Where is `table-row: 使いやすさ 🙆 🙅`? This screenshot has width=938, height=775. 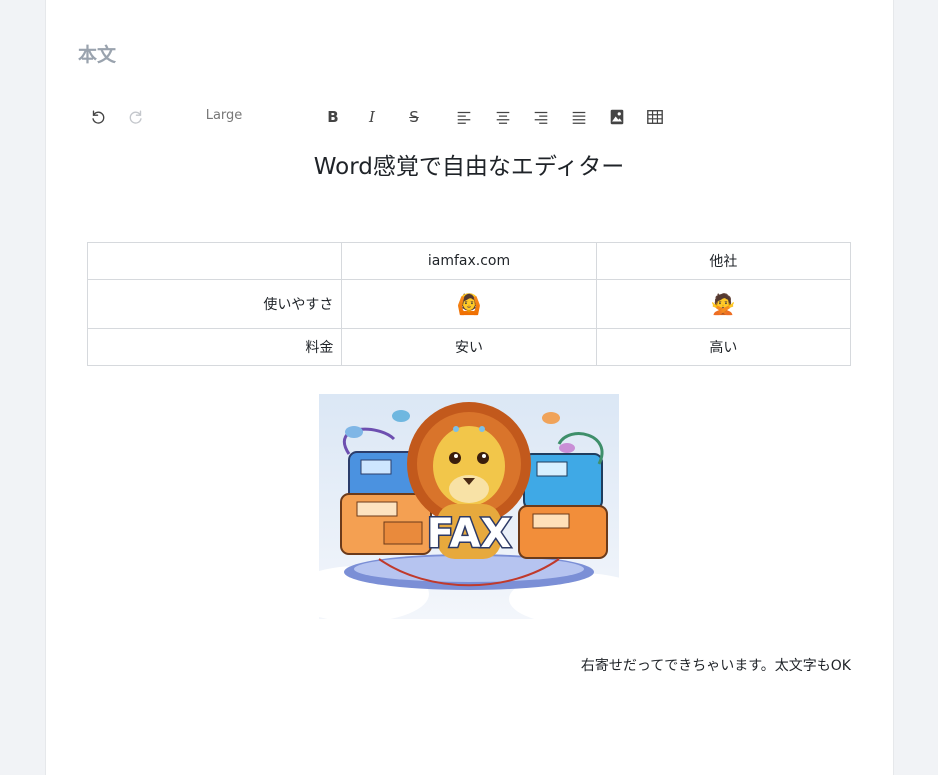
table-row: 使いやすさ 🙆 🙅 is located at coordinates (469, 304).